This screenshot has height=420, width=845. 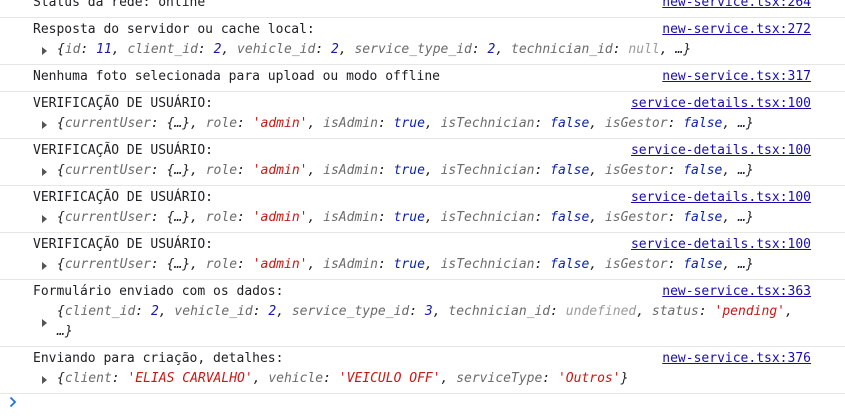 What do you see at coordinates (589, 378) in the screenshot?
I see `object-token: 'Outros'` at bounding box center [589, 378].